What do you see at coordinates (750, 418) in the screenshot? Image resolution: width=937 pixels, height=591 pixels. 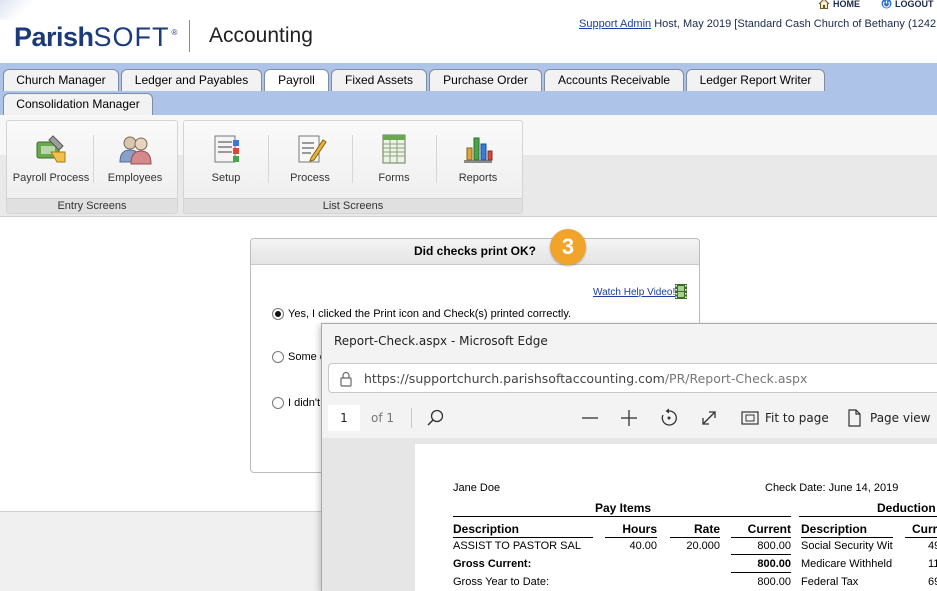 I see `fit-to-page-icon` at bounding box center [750, 418].